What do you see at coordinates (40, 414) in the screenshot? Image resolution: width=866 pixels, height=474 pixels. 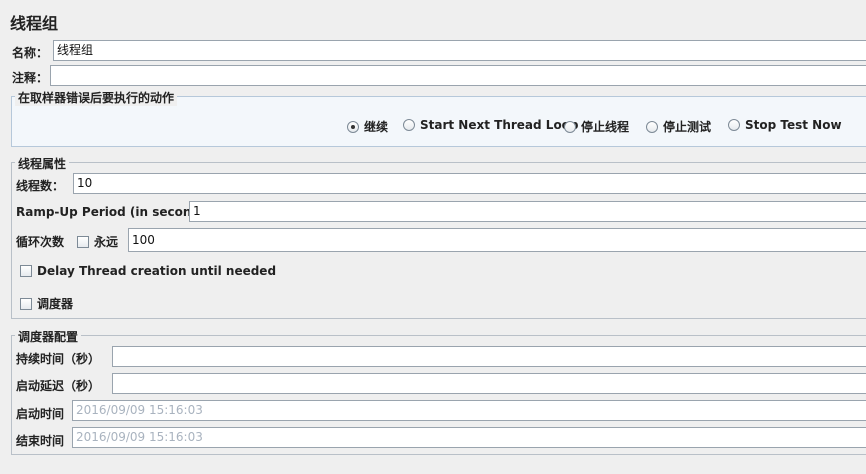 I see `start-time-label: 启动时间` at bounding box center [40, 414].